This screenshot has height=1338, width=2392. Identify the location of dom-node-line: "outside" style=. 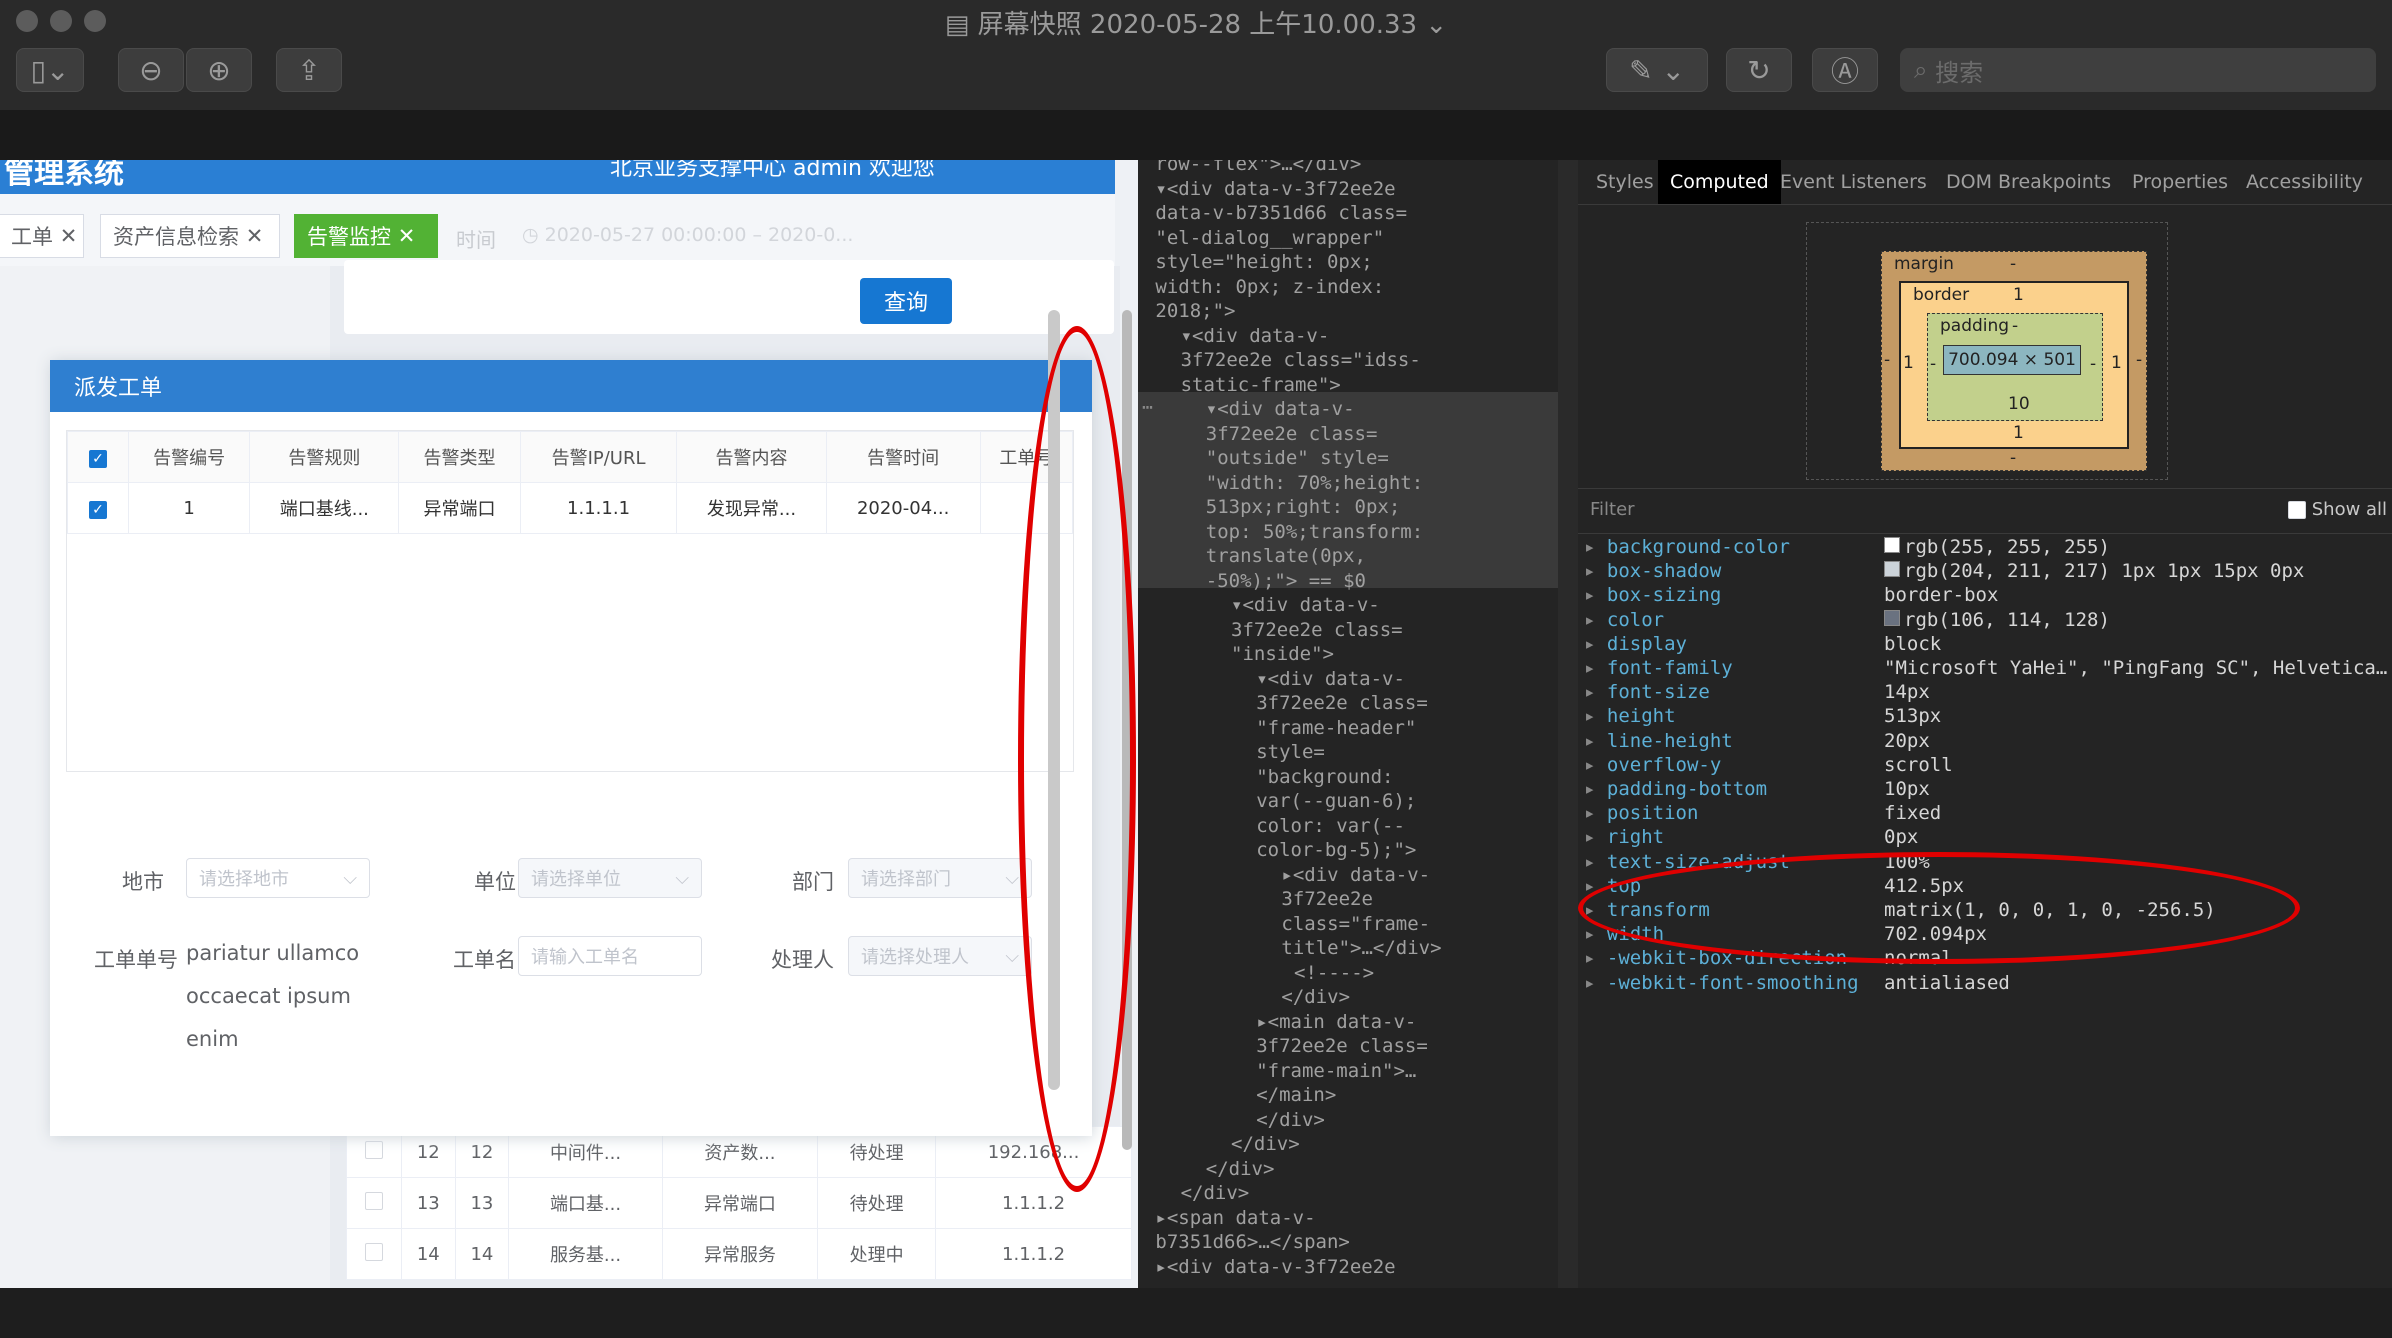
(1297, 458).